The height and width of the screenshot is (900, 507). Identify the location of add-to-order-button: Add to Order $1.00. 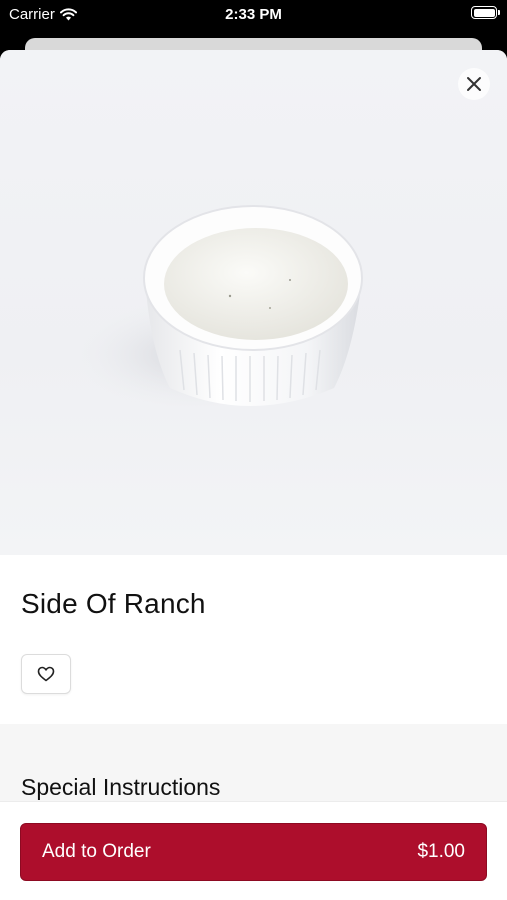
(253, 852).